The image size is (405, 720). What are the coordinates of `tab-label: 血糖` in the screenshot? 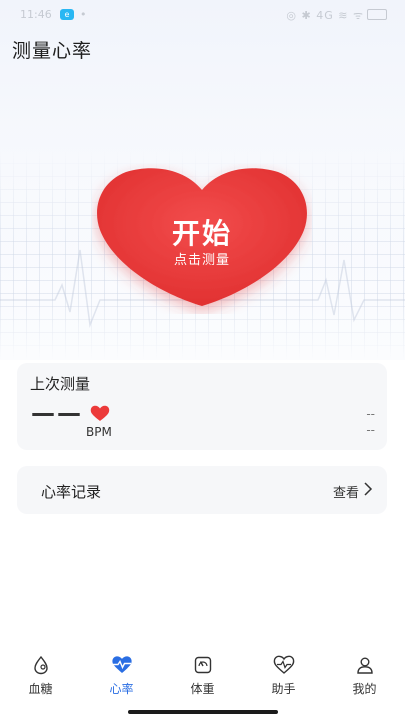 It's located at (40, 689).